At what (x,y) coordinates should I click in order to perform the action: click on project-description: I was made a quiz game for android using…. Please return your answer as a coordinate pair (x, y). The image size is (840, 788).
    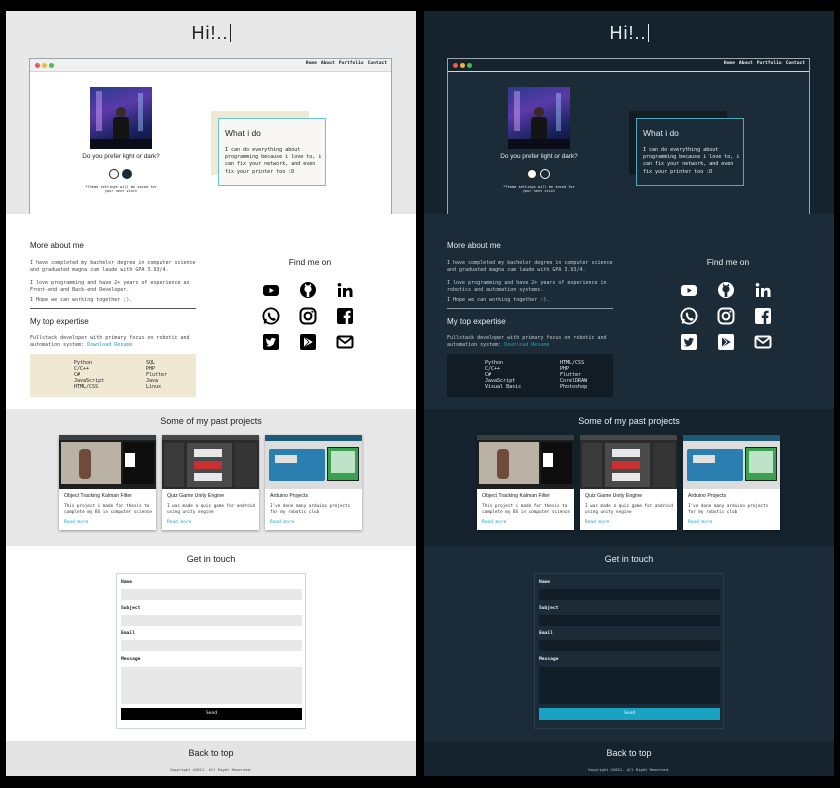
    Looking at the image, I should click on (629, 509).